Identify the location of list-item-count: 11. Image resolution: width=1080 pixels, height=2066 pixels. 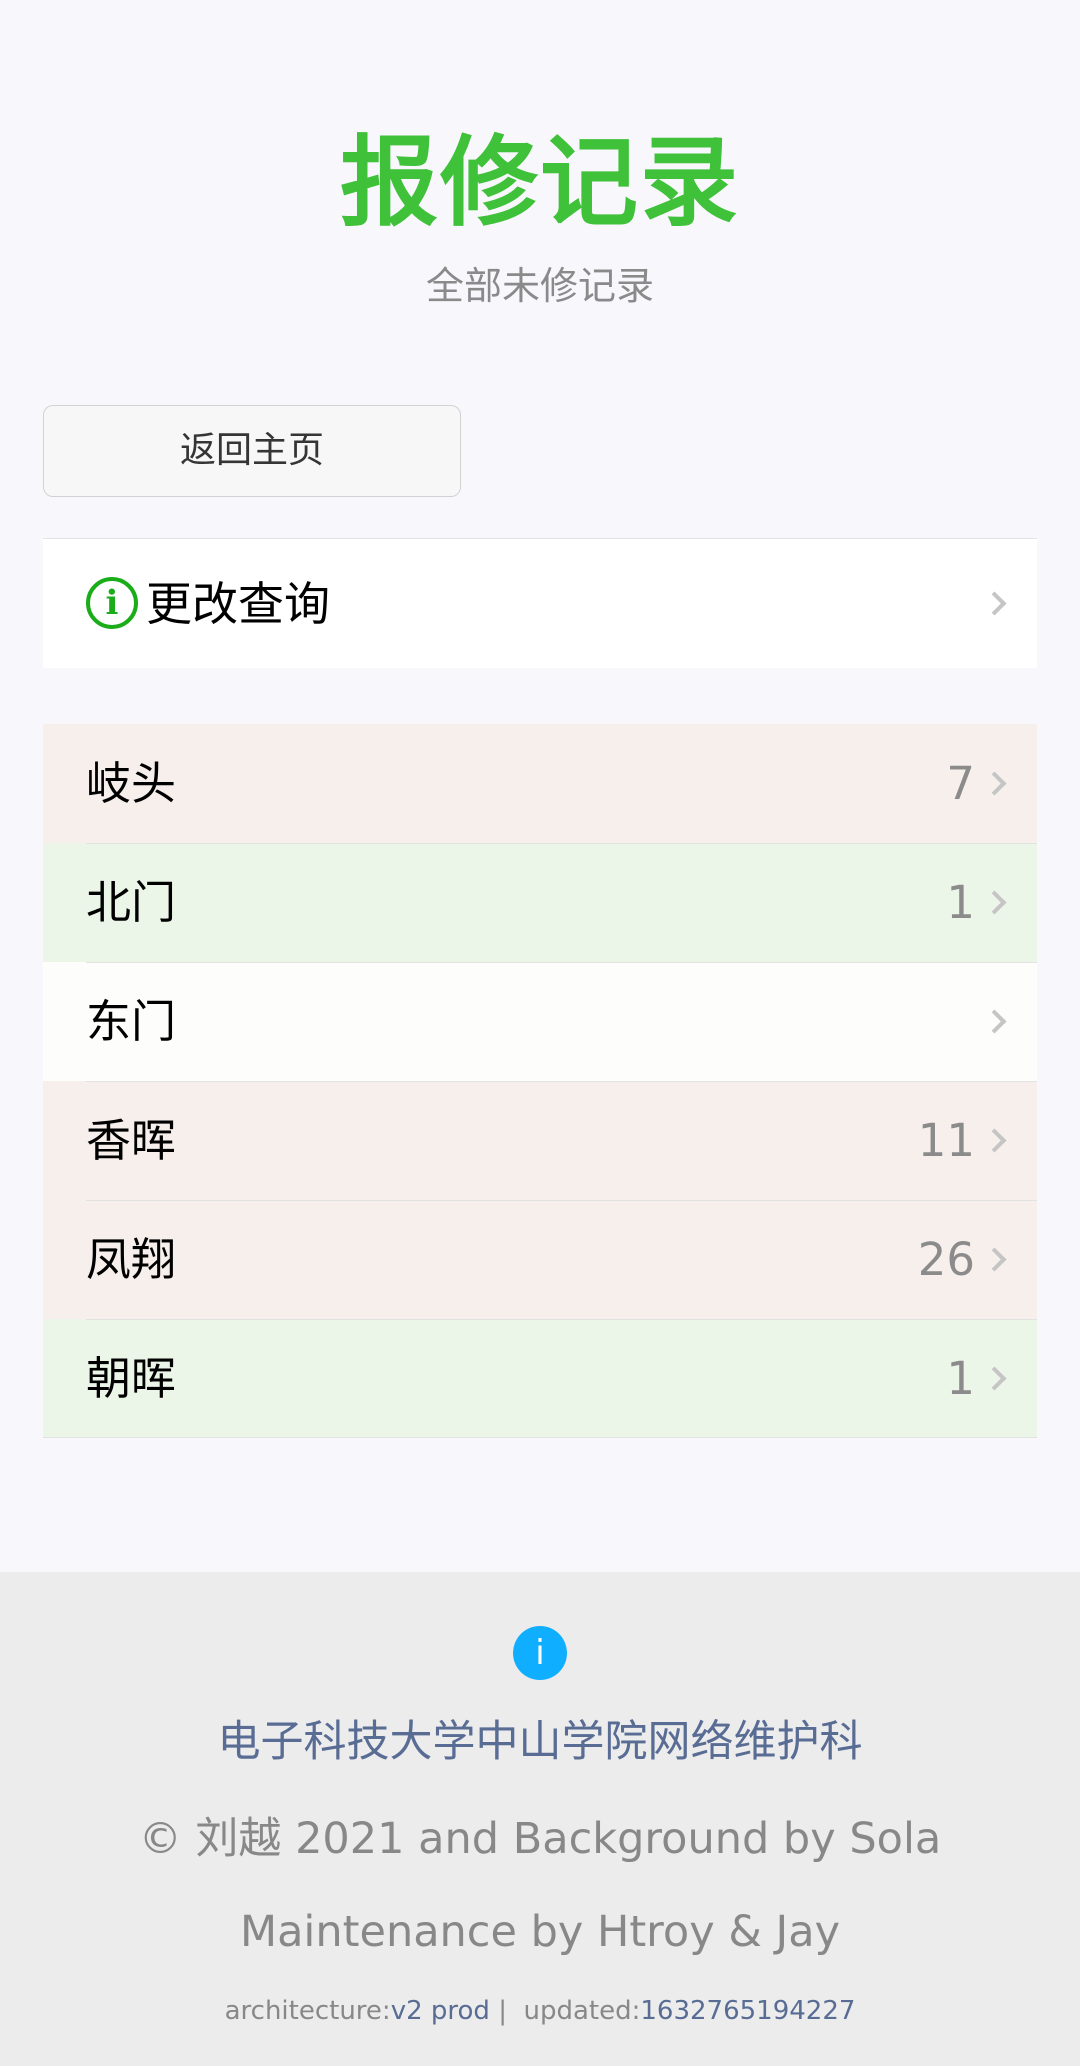
(946, 1140).